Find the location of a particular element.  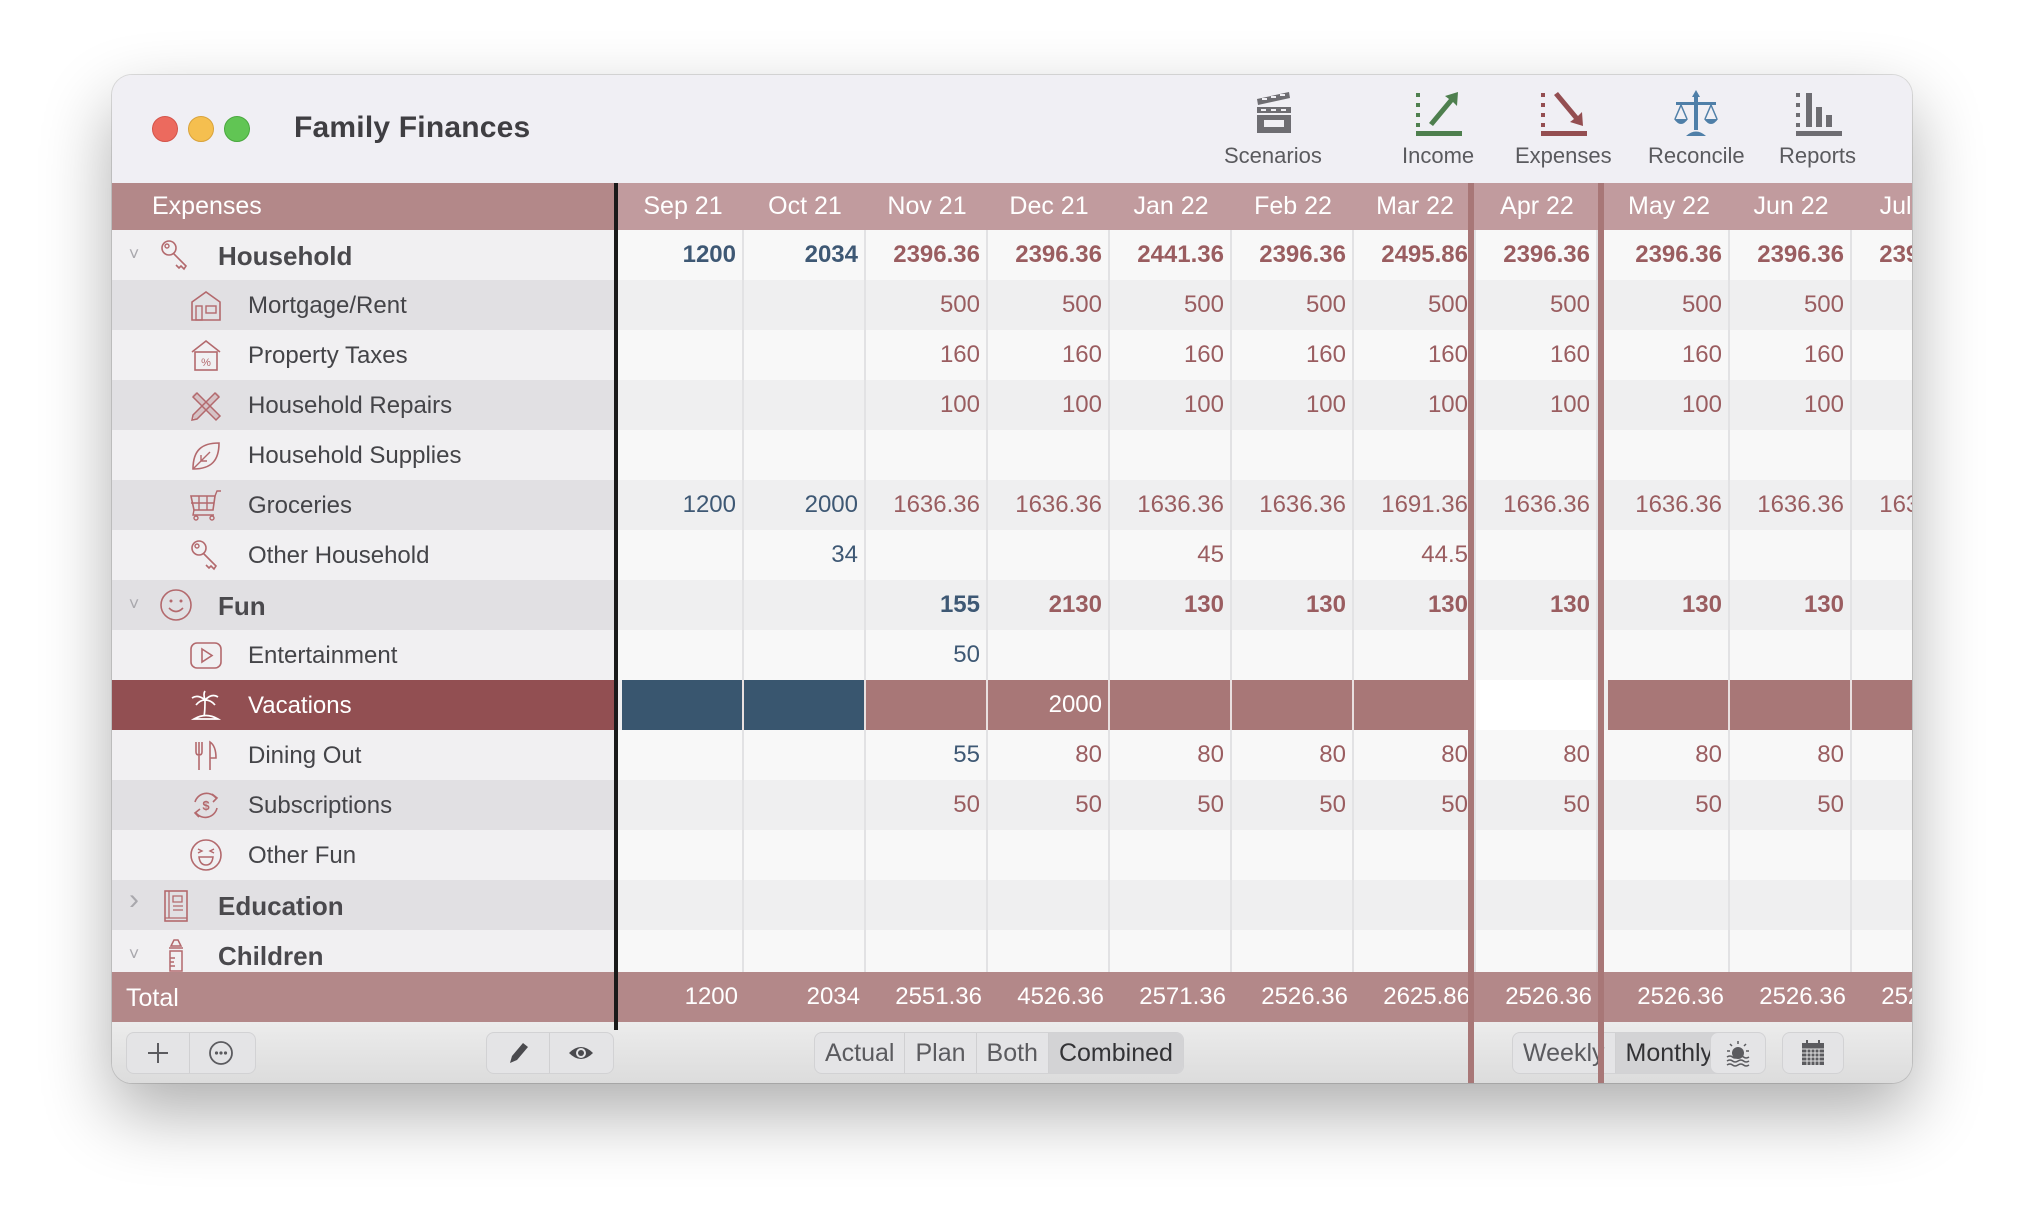

column-header-jul-22: Jul 22 is located at coordinates (1882, 206).